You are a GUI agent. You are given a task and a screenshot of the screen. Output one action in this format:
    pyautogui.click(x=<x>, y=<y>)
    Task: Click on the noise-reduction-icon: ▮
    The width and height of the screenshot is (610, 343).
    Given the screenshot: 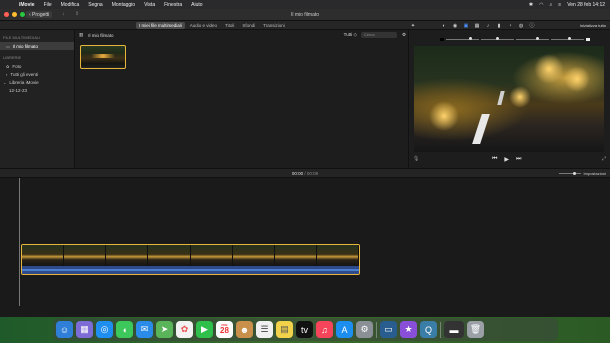 What is the action you would take?
    pyautogui.click(x=499, y=26)
    